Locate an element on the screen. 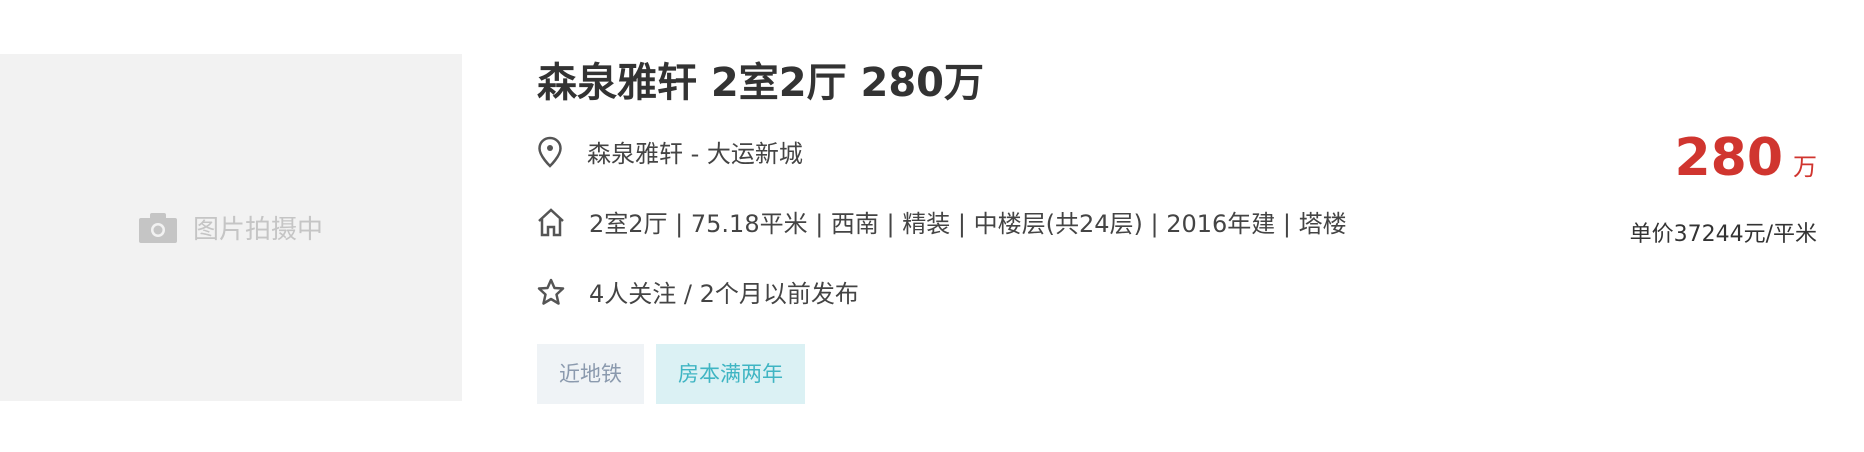 Image resolution: width=1864 pixels, height=452 pixels. follow-info-row: 4人关注 / 2个月以前发布 is located at coordinates (698, 291).